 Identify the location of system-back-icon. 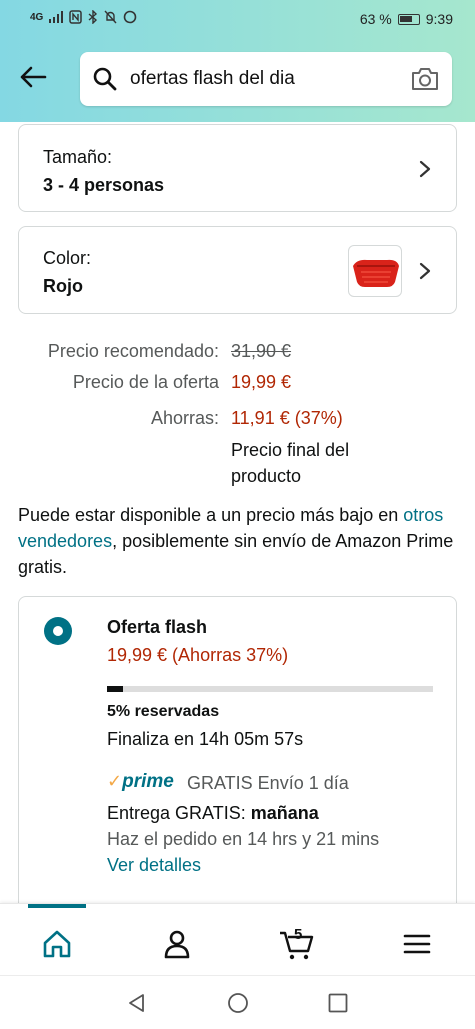
(137, 1003).